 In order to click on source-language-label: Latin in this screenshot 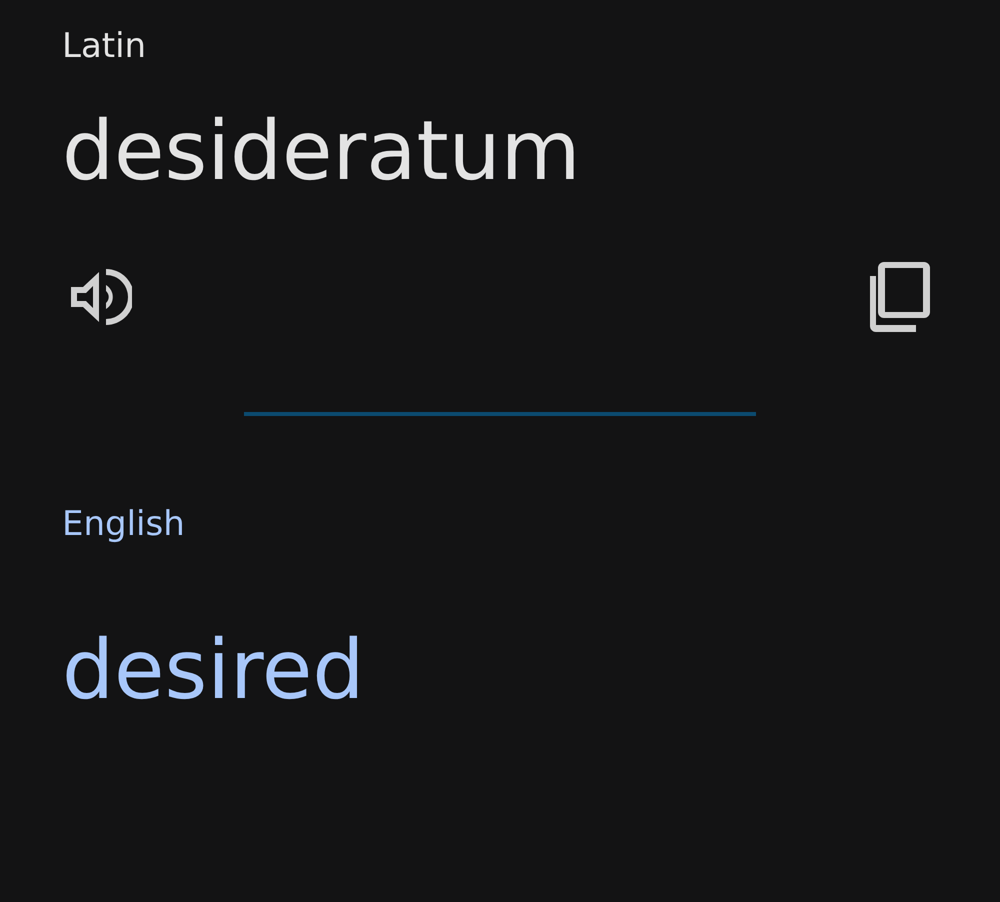, I will do `click(105, 46)`.